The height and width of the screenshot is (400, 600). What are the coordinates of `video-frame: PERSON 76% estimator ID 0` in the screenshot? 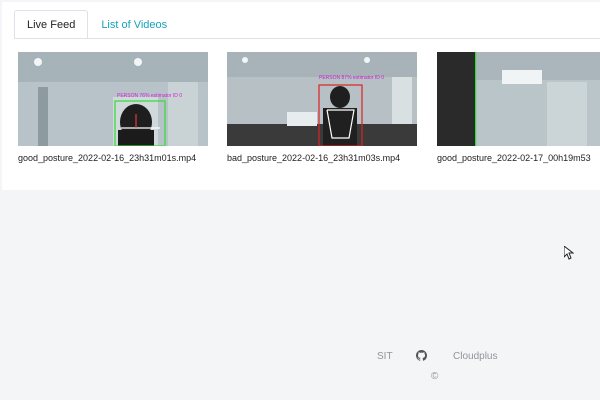 It's located at (113, 99).